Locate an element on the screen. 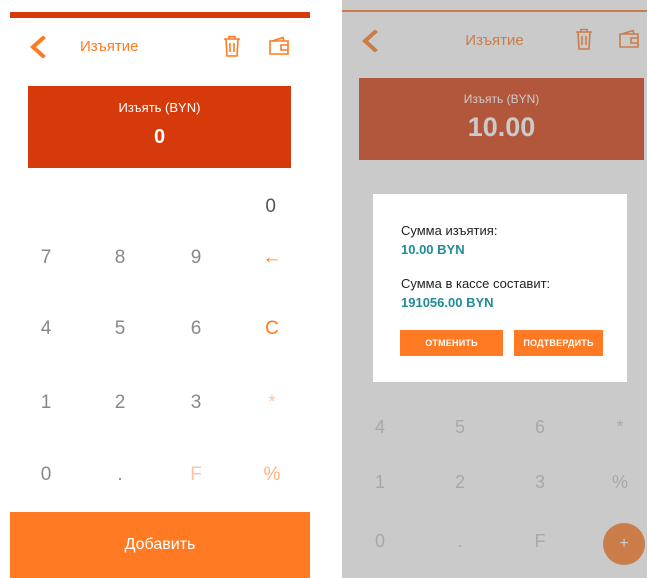 The width and height of the screenshot is (648, 578). key-percent: % is located at coordinates (272, 475).